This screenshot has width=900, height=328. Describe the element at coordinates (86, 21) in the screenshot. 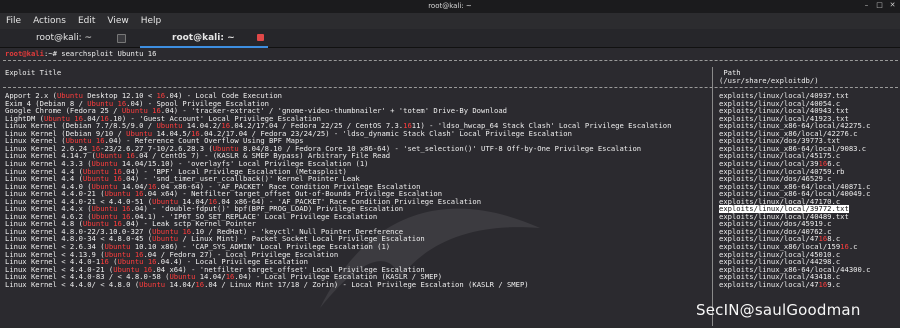

I see `menu-edit: Edit` at that location.